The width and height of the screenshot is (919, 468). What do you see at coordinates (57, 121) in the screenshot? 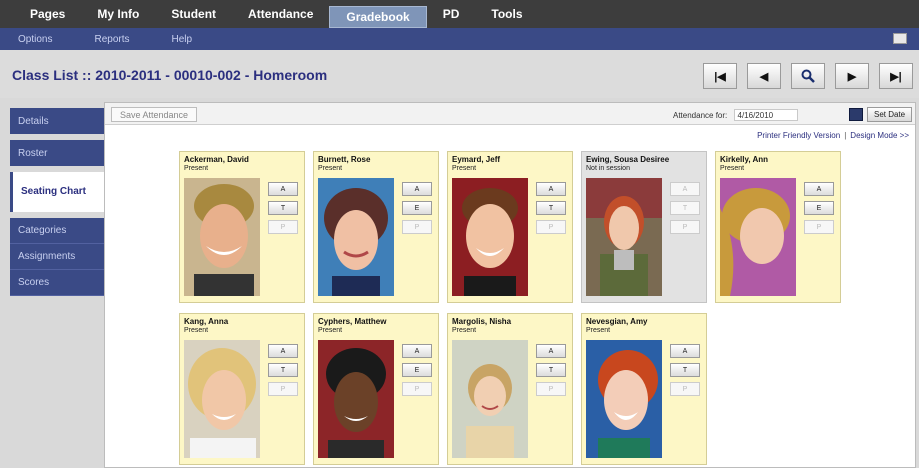
I see `sidebar-item-details: Details` at bounding box center [57, 121].